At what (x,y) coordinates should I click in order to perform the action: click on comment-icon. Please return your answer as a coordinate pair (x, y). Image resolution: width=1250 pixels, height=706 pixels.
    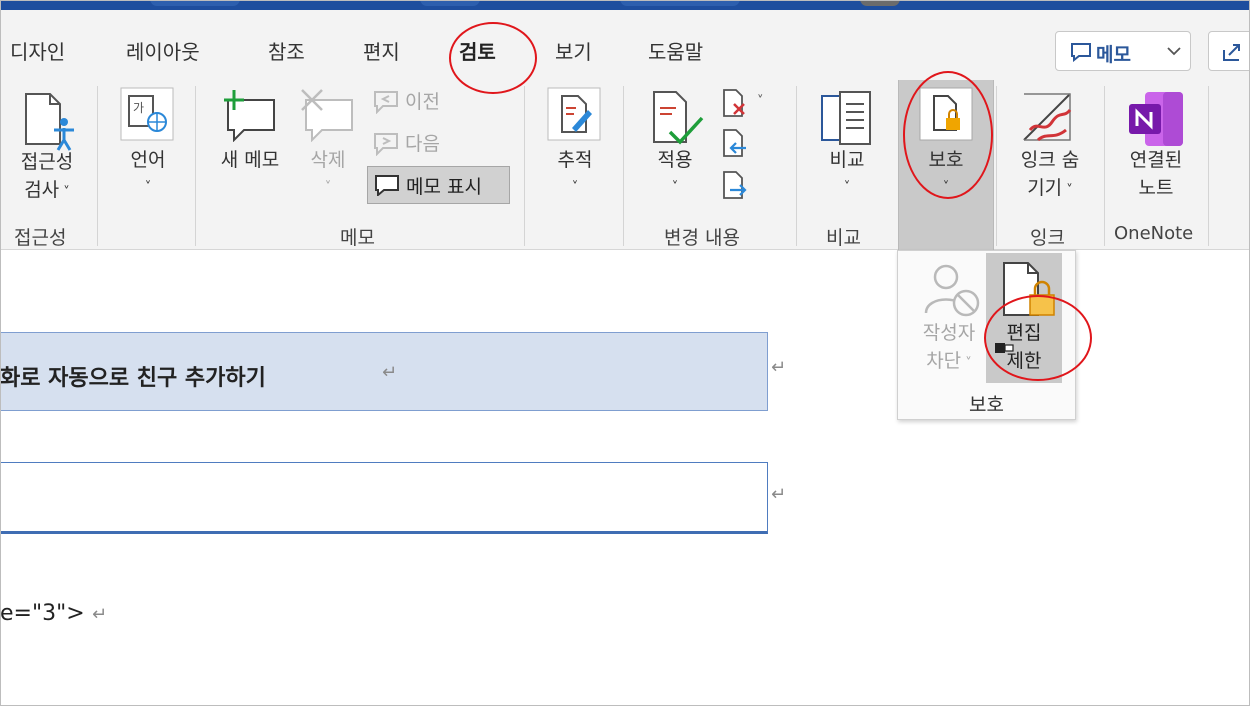
    Looking at the image, I should click on (1081, 52).